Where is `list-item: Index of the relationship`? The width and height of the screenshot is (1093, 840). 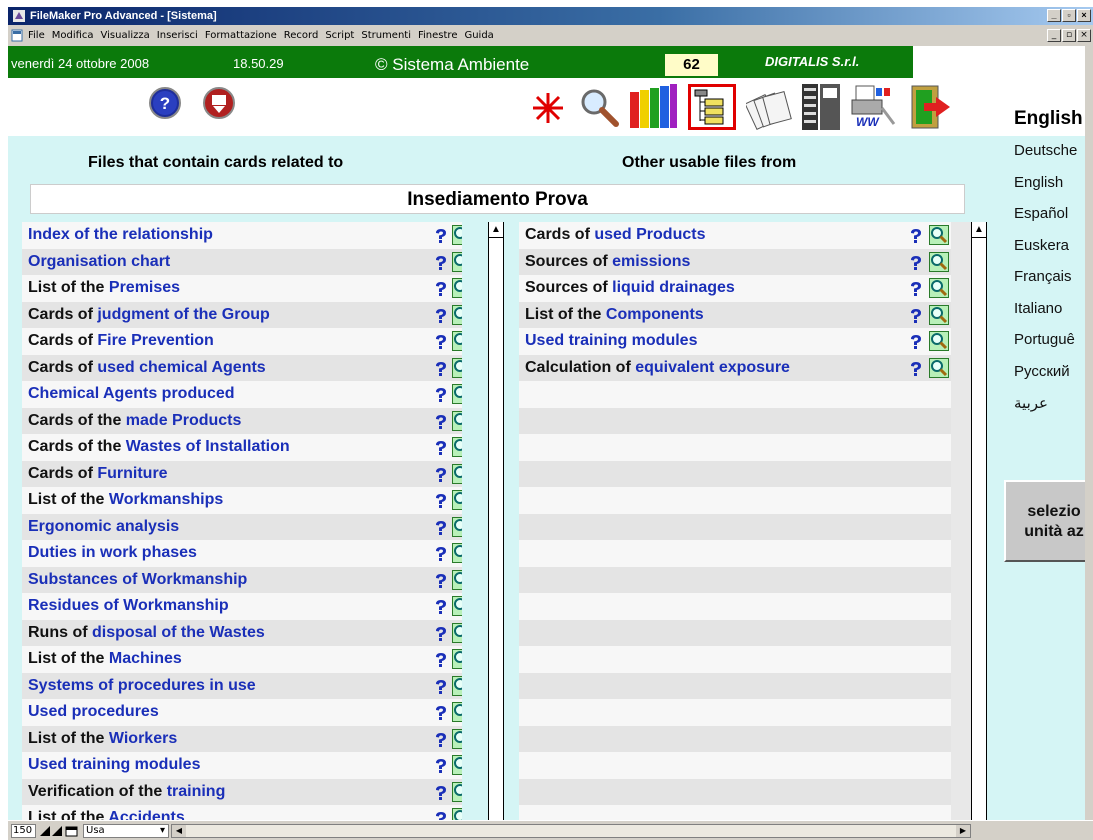
list-item: Index of the relationship is located at coordinates (242, 235).